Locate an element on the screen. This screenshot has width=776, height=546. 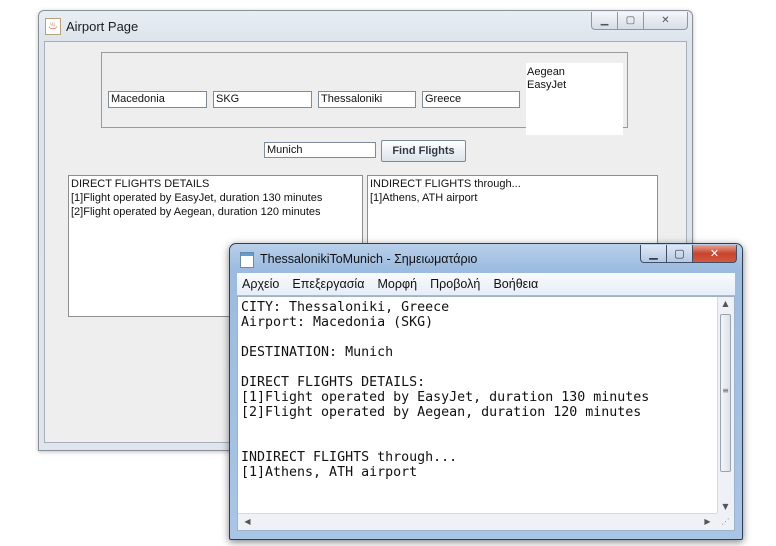
destination-input: Munich is located at coordinates (320, 150).